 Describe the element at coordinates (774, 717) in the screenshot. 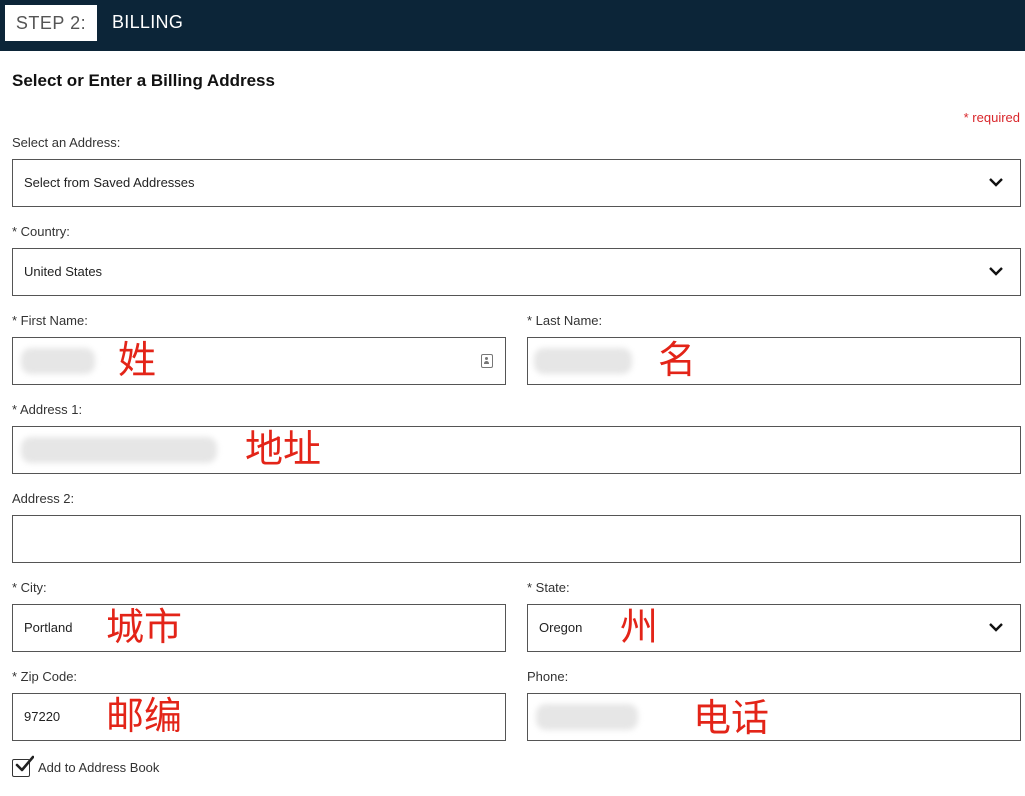

I see `phone-input` at that location.